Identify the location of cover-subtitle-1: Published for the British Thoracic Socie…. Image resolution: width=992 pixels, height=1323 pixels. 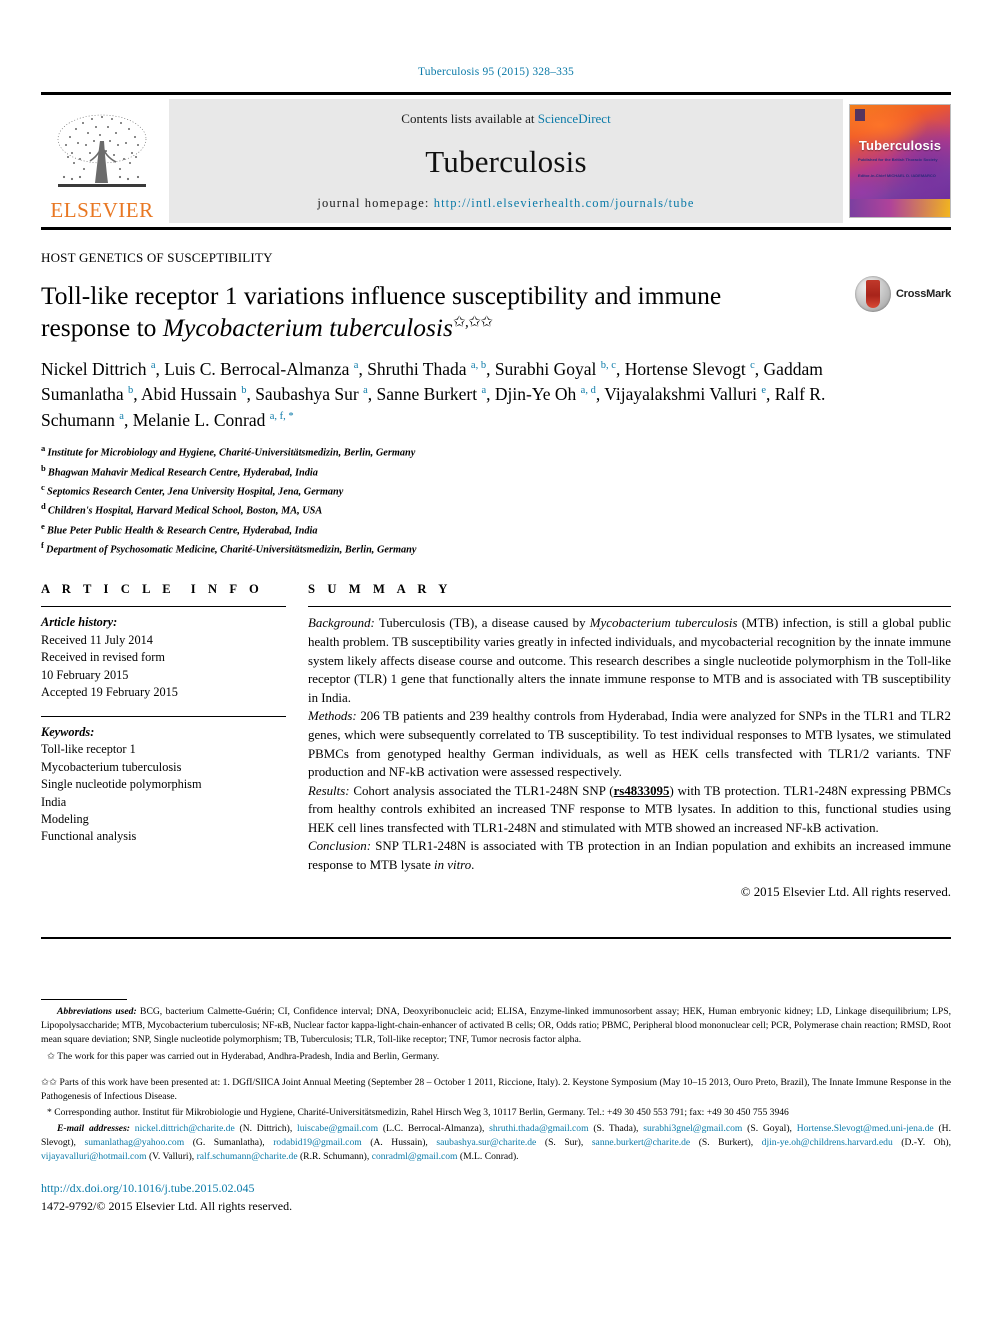
(898, 159).